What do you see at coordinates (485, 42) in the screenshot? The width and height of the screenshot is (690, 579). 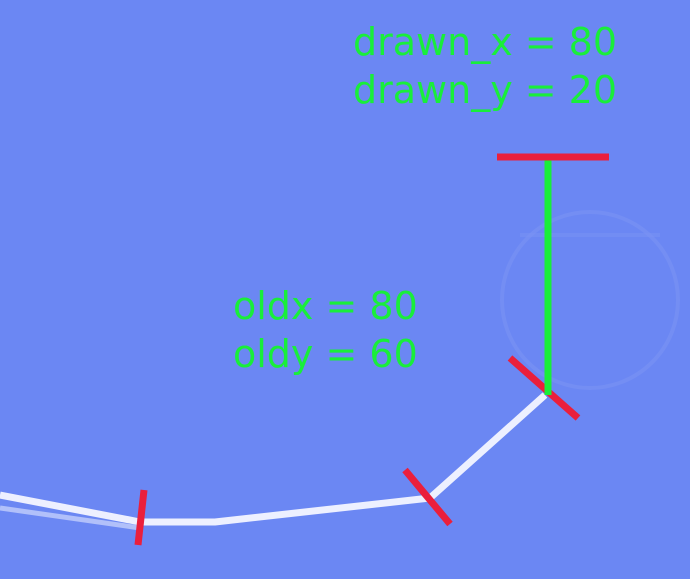 I see `drawn-x-label: drawn_x = 80` at bounding box center [485, 42].